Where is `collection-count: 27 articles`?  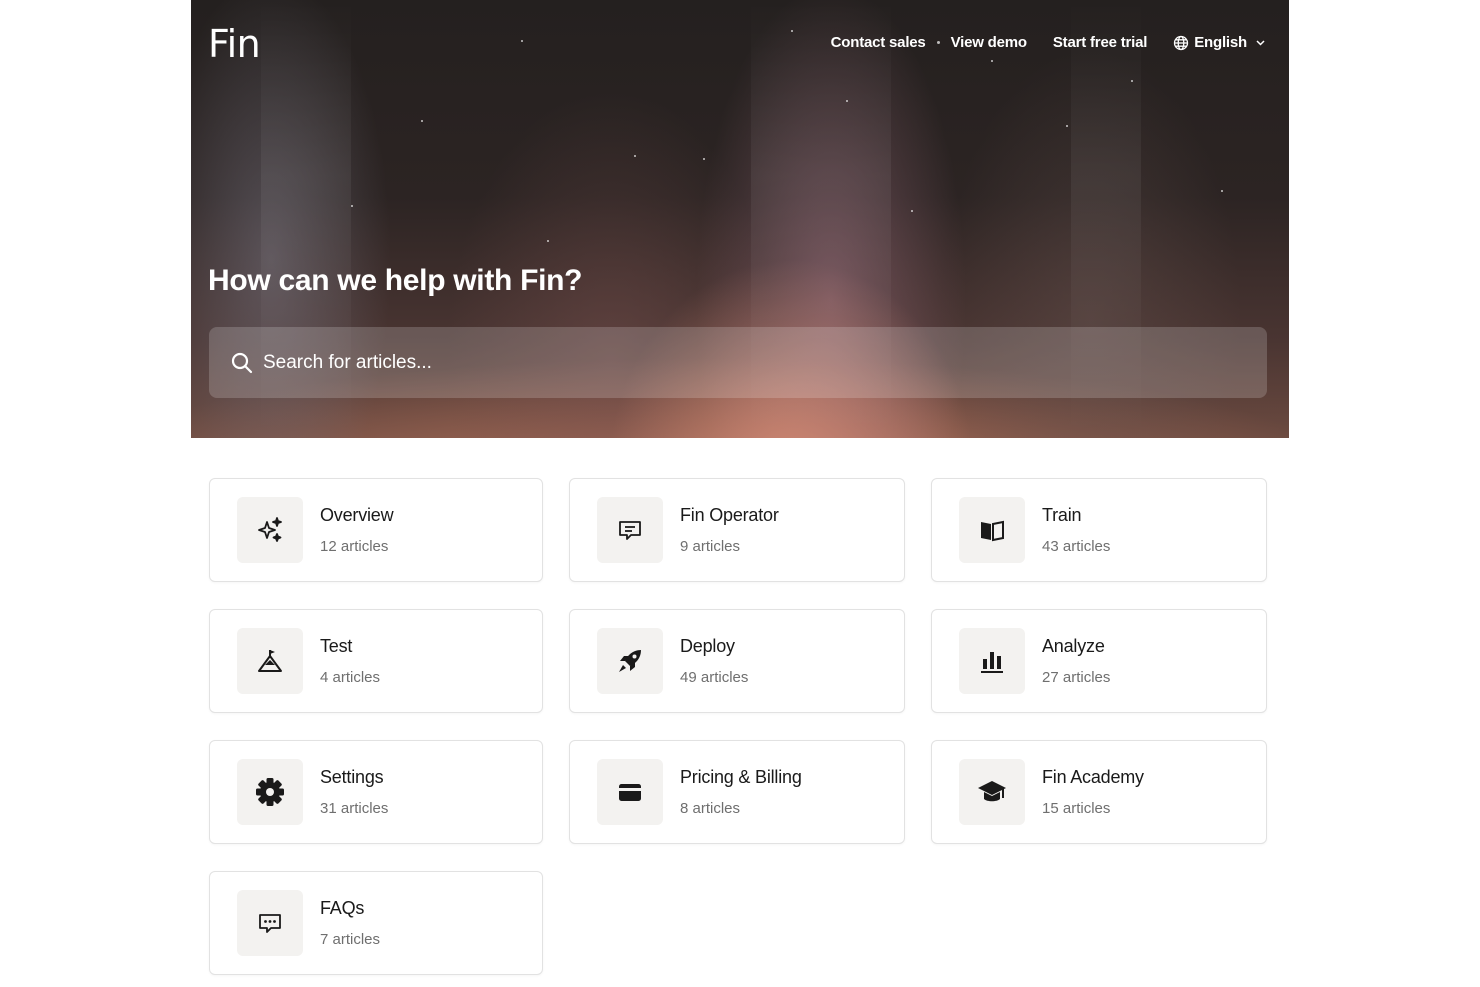 collection-count: 27 articles is located at coordinates (1076, 677).